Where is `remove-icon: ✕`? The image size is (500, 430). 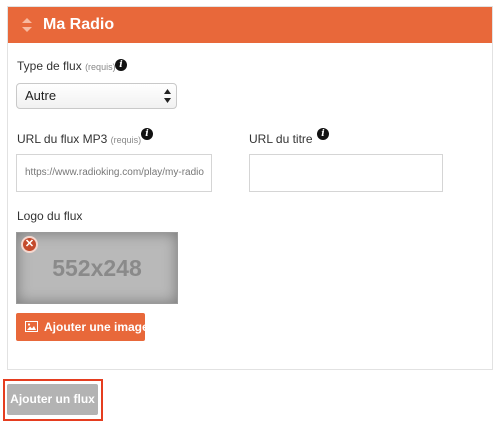 remove-icon: ✕ is located at coordinates (29, 244).